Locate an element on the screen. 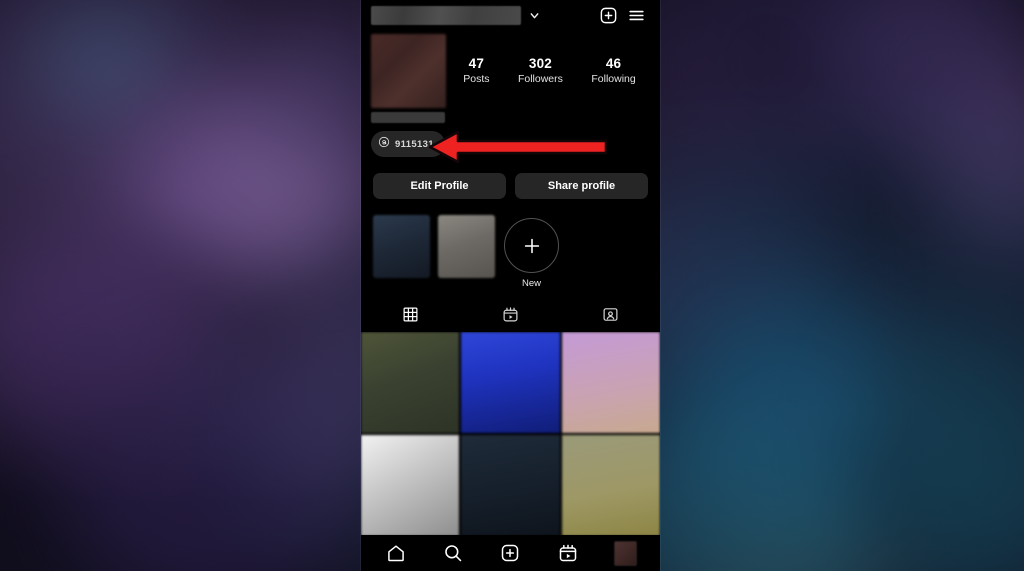 Image resolution: width=1024 pixels, height=571 pixels. home-icon is located at coordinates (396, 553).